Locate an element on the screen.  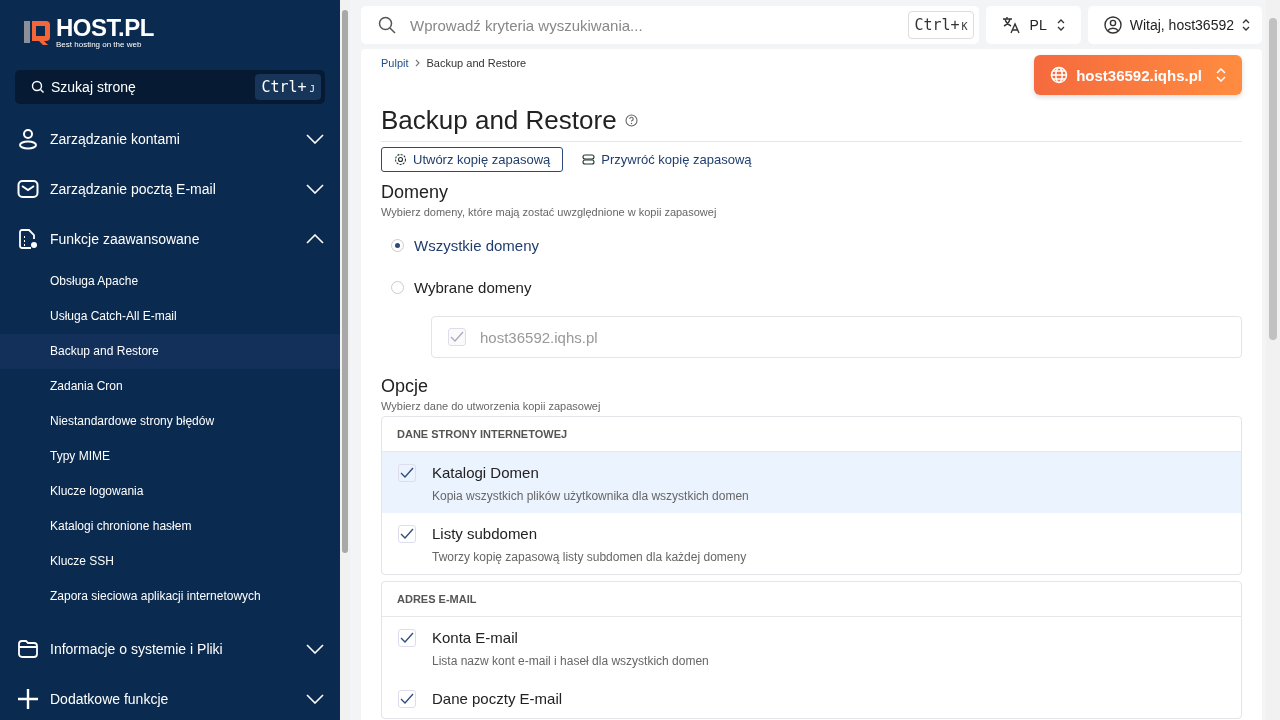
plus-icon is located at coordinates (28, 699).